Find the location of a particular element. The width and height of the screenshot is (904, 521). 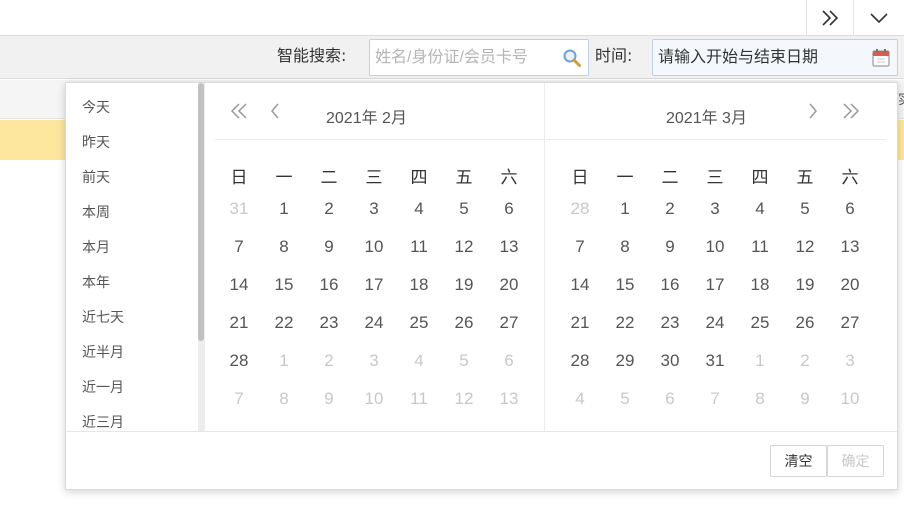

adjacent-month-day-cell: 11 is located at coordinates (419, 399).